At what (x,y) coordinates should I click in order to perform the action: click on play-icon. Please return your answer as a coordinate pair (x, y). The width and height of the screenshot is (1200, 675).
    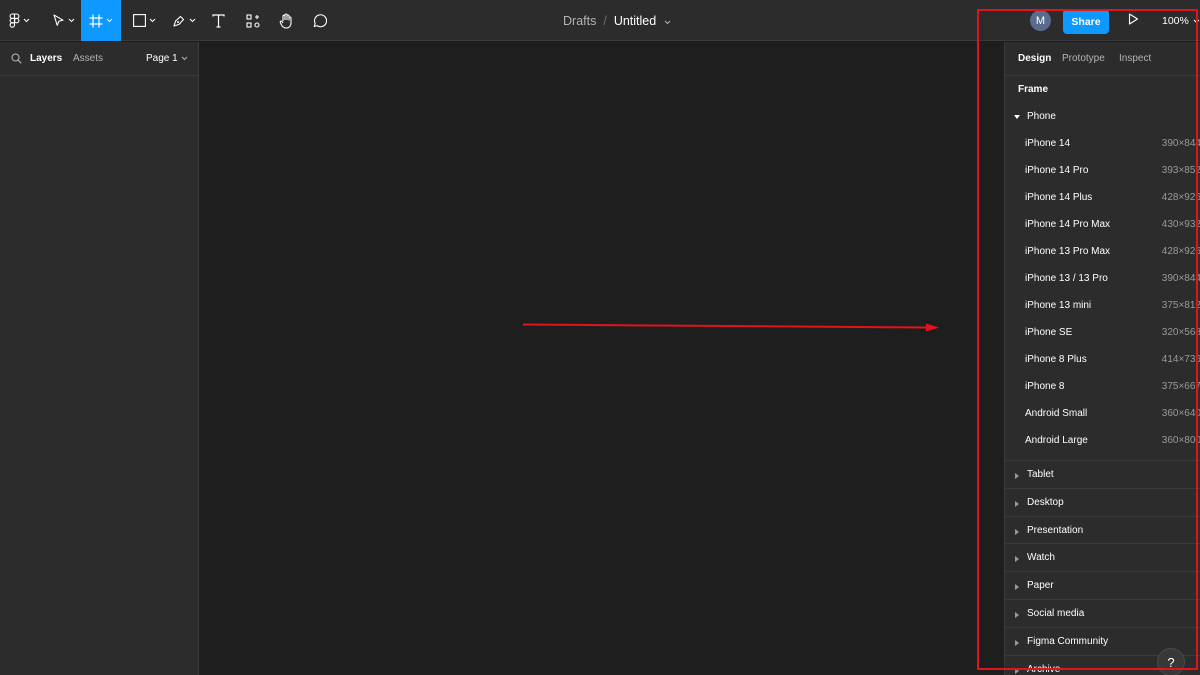
    Looking at the image, I should click on (1133, 21).